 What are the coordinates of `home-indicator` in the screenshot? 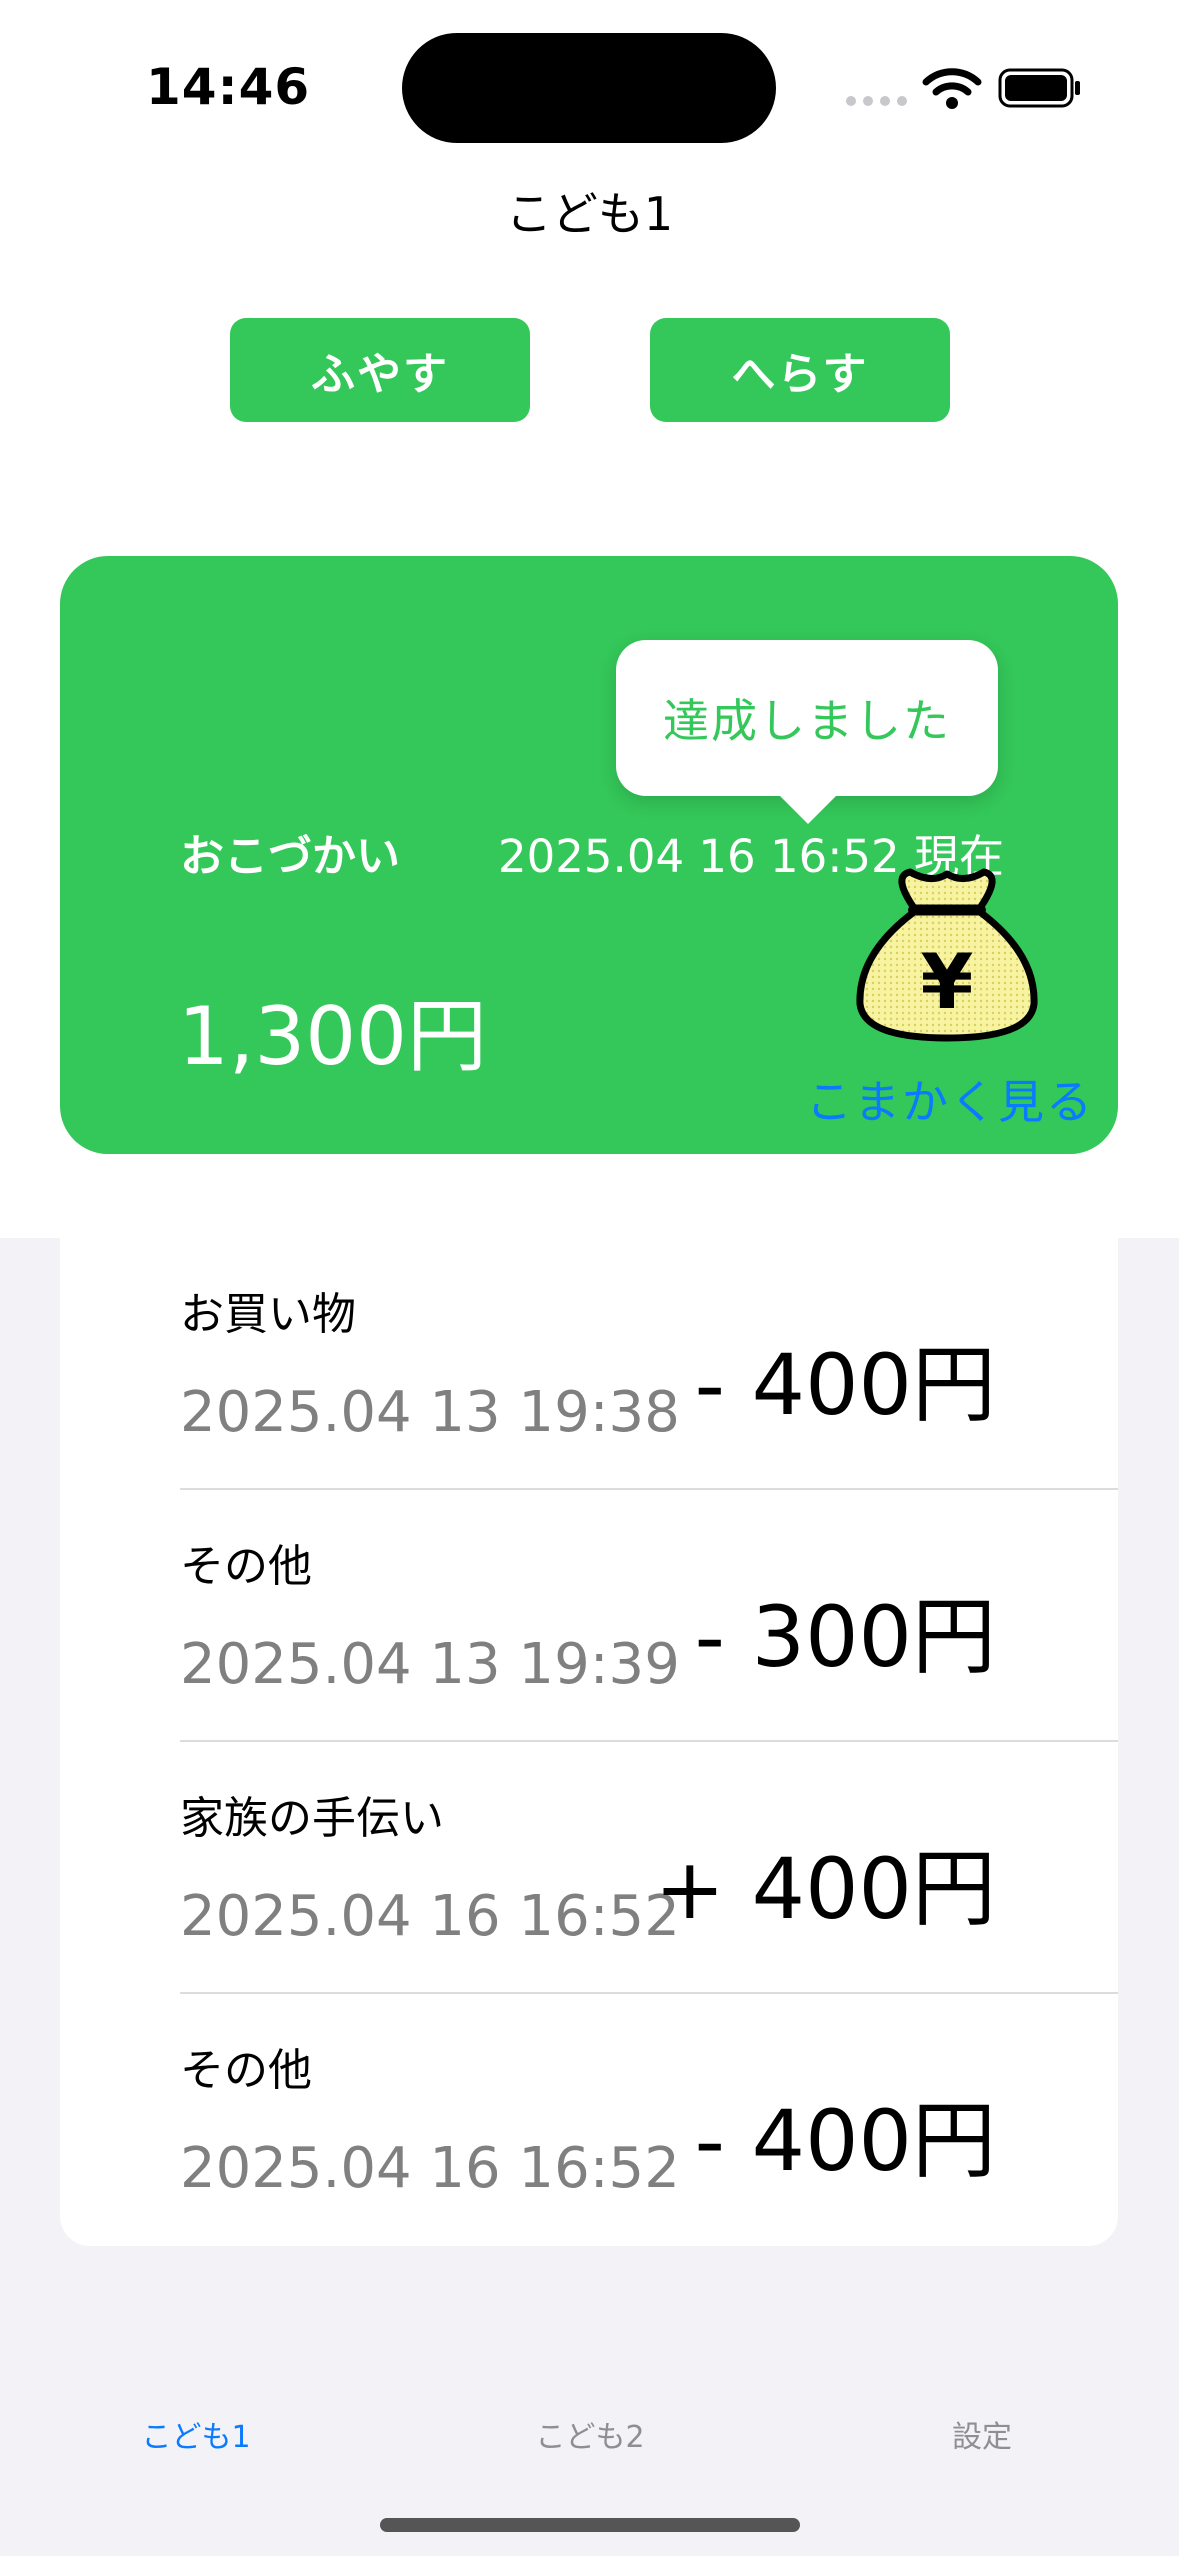 It's located at (590, 2525).